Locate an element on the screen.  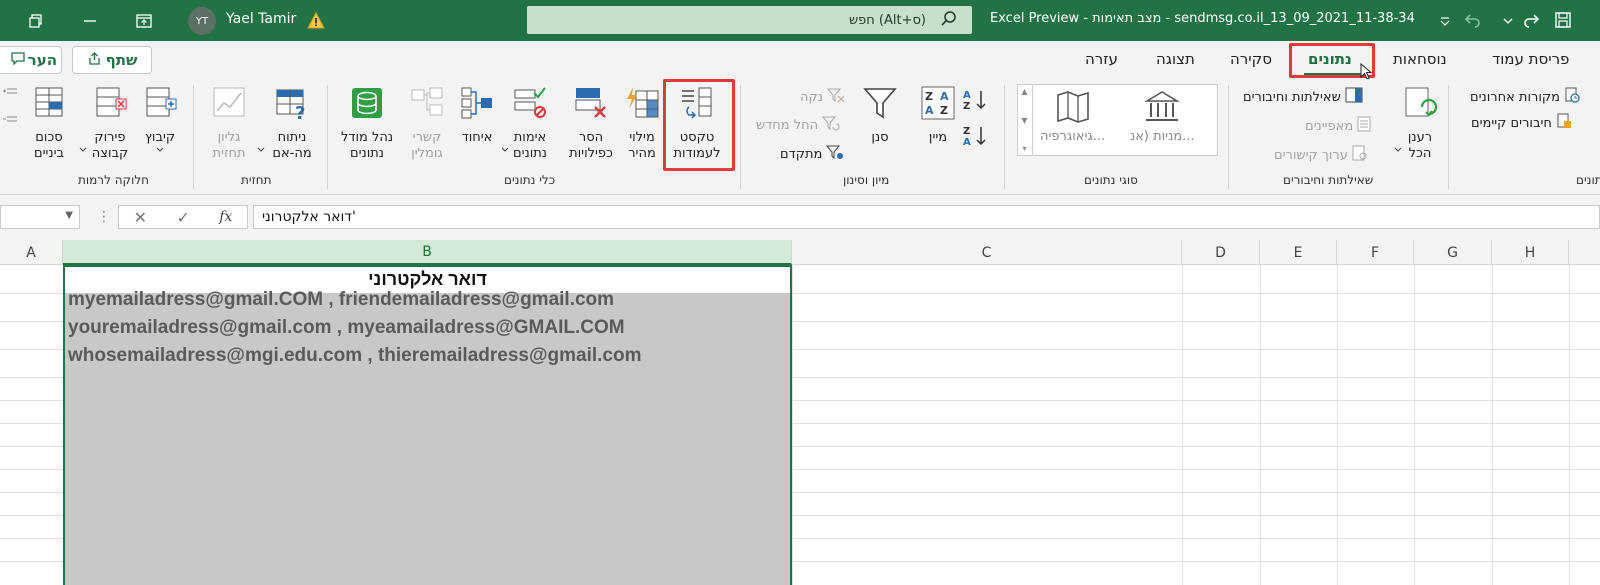
tab-view: תצוגה is located at coordinates (1175, 59).